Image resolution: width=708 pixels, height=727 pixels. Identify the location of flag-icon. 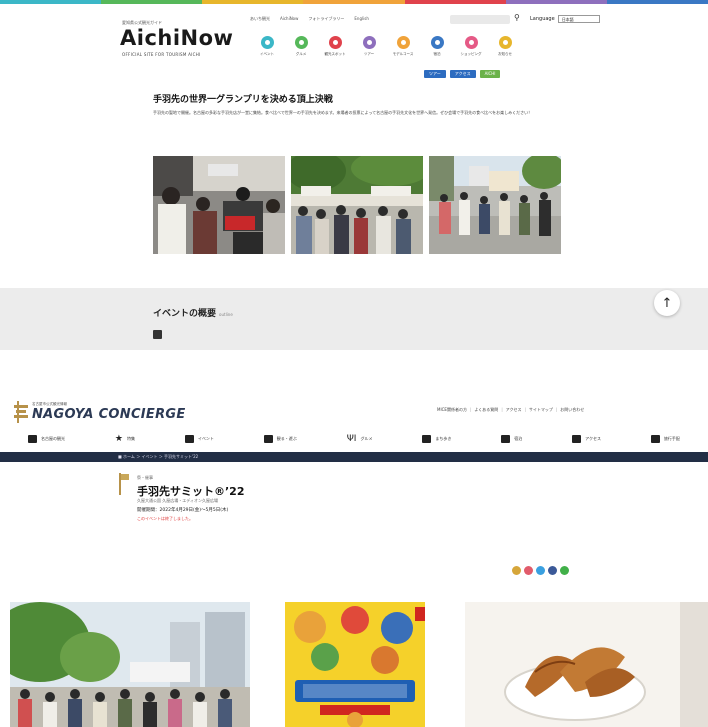
(124, 484).